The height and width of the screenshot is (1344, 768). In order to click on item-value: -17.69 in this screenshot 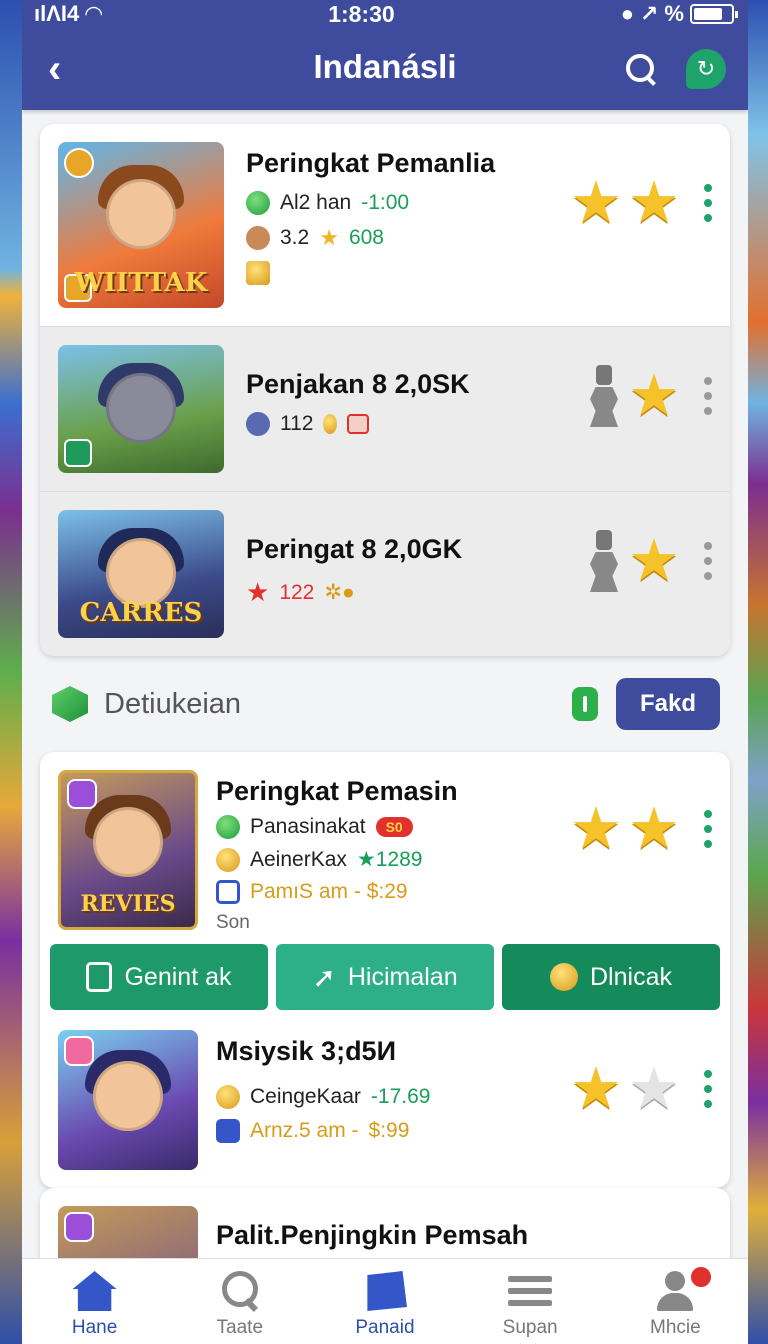, I will do `click(400, 1096)`.